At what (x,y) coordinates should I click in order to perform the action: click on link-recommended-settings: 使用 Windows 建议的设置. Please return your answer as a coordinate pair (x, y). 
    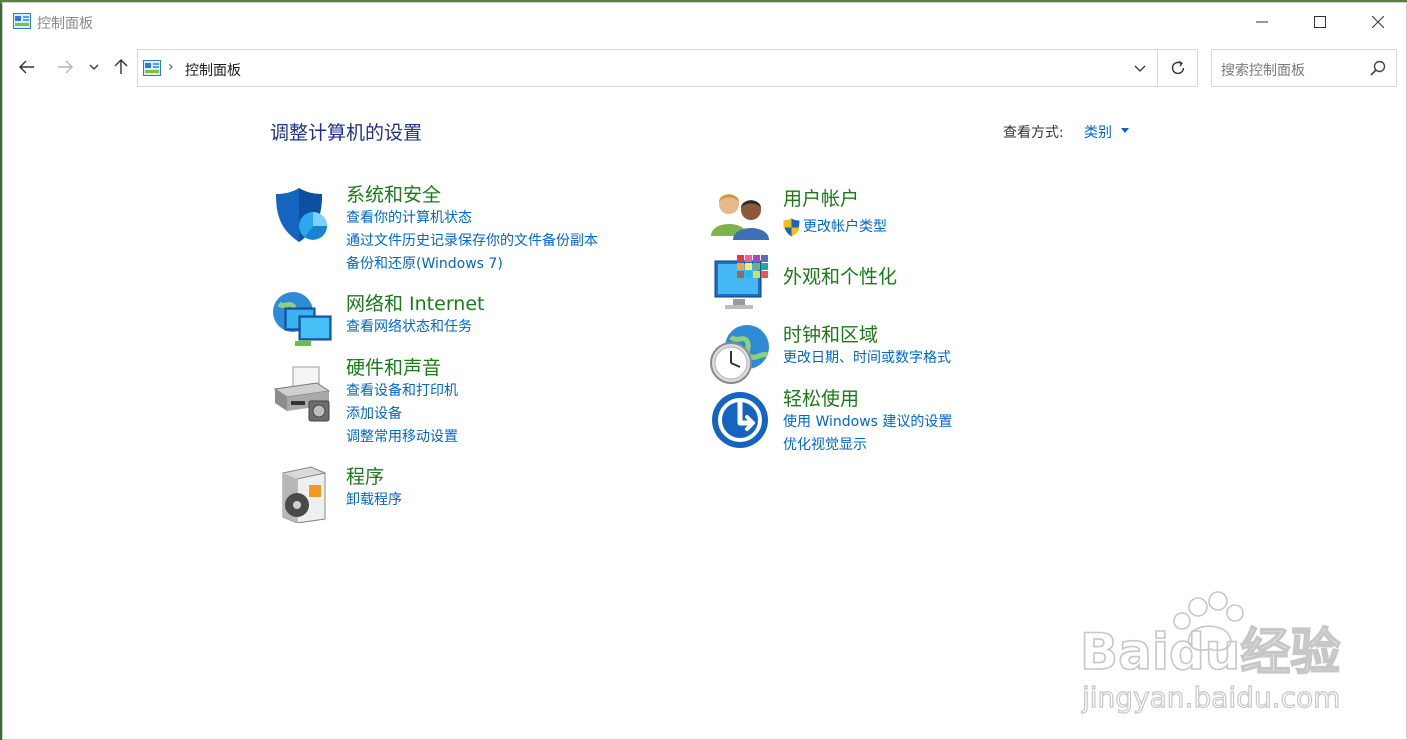
    Looking at the image, I should click on (867, 422).